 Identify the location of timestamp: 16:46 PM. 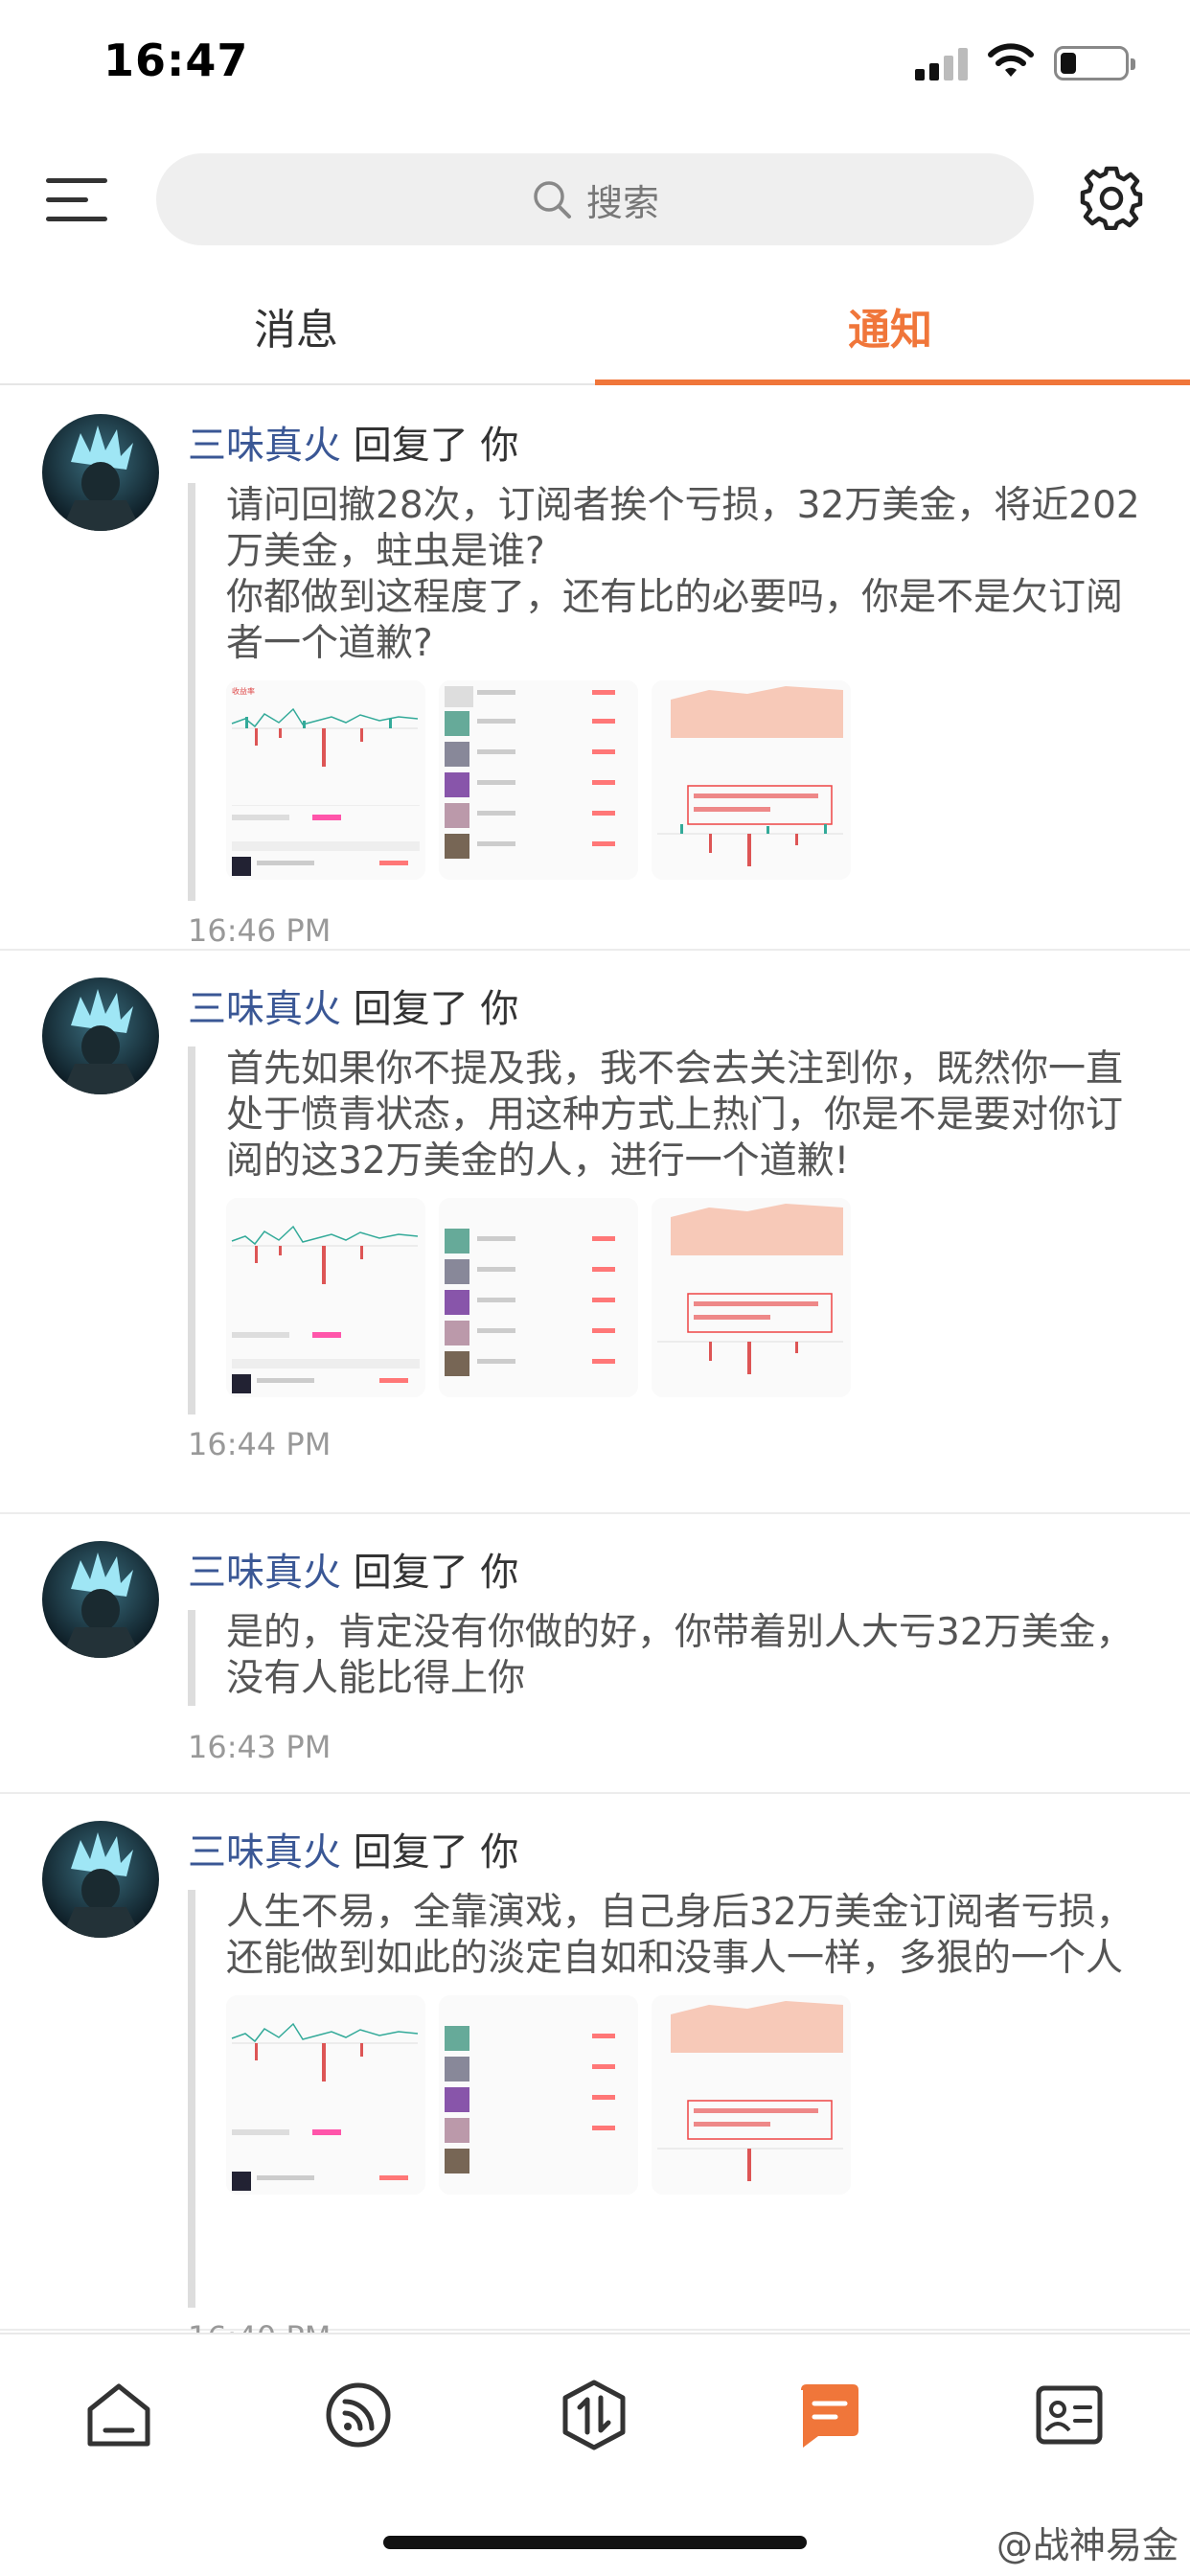
(260, 930).